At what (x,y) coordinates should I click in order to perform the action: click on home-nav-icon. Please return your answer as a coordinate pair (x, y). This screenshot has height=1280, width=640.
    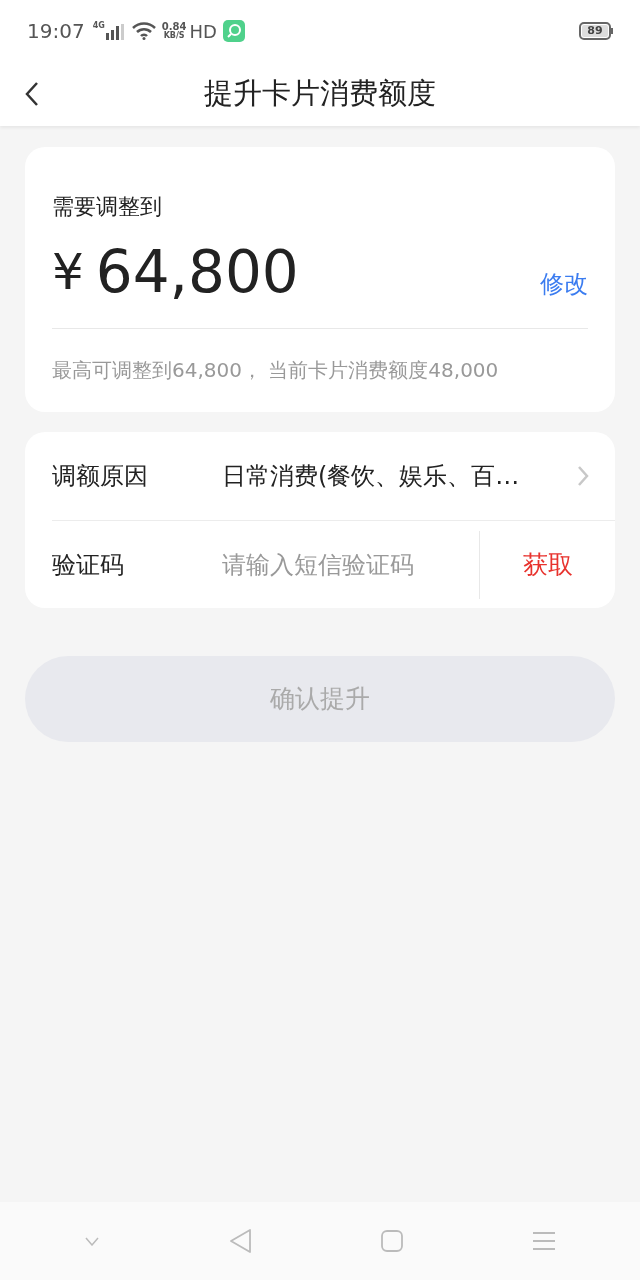
    Looking at the image, I should click on (392, 1241).